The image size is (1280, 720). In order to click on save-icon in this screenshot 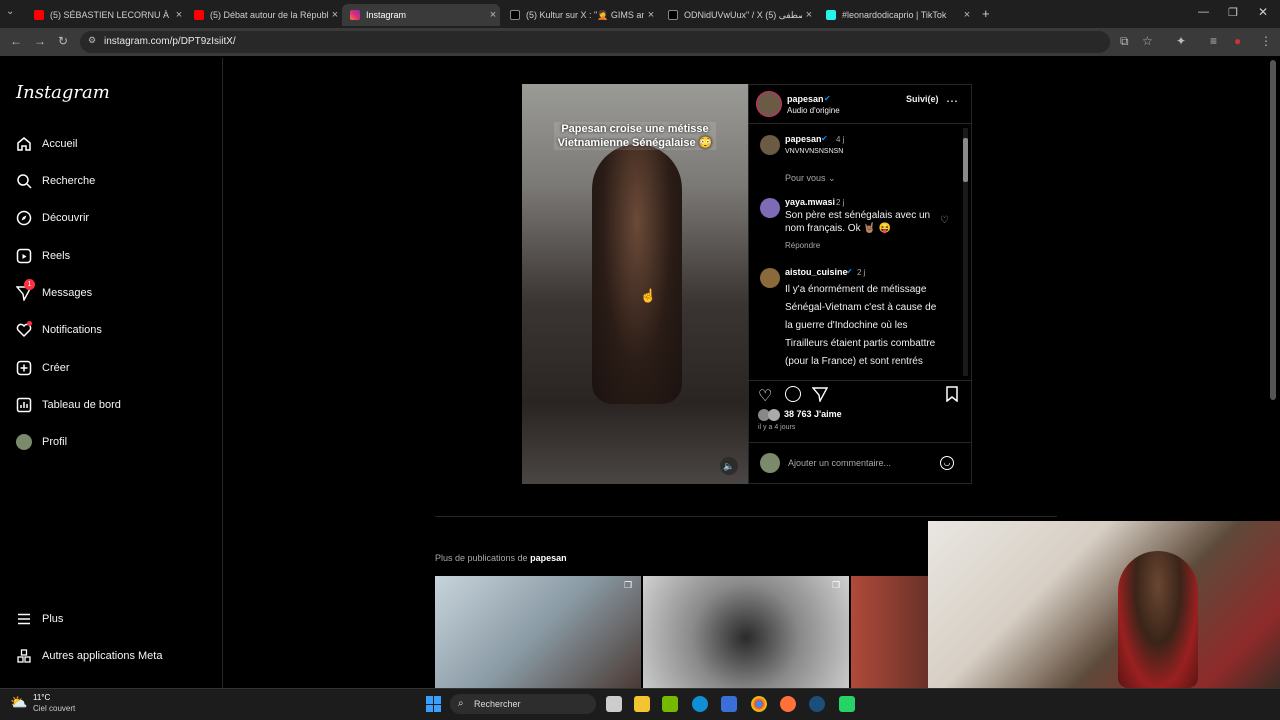, I will do `click(952, 396)`.